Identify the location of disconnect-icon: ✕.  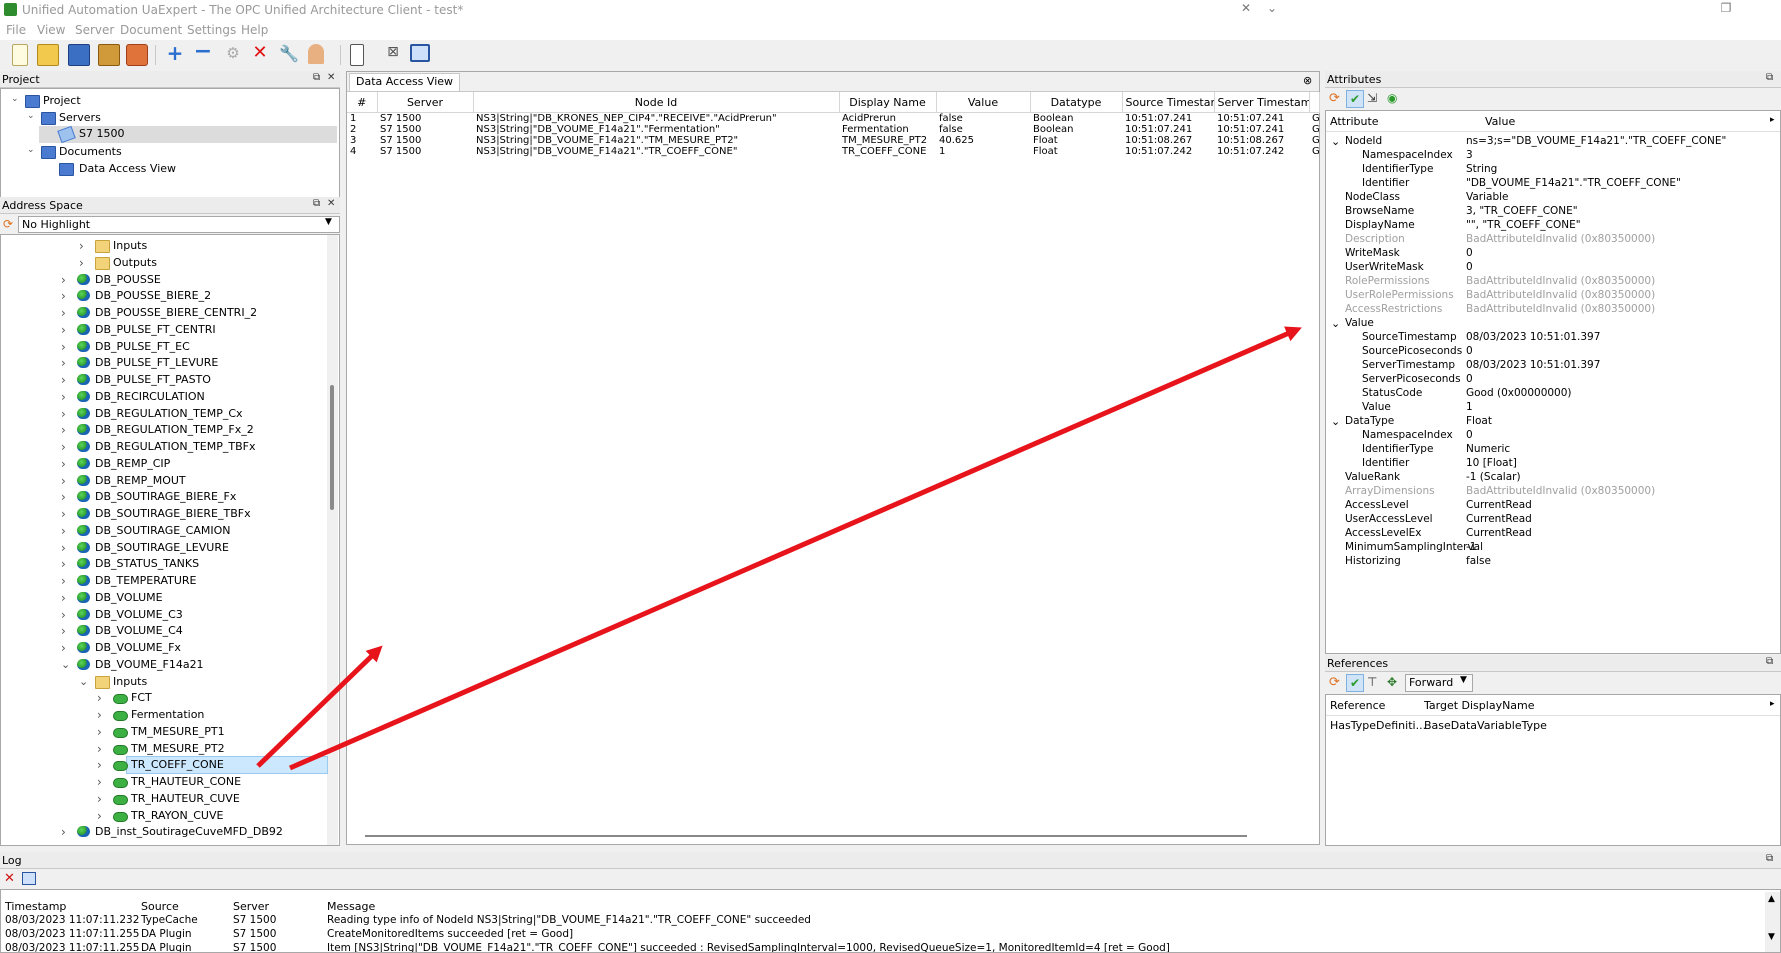
(260, 54).